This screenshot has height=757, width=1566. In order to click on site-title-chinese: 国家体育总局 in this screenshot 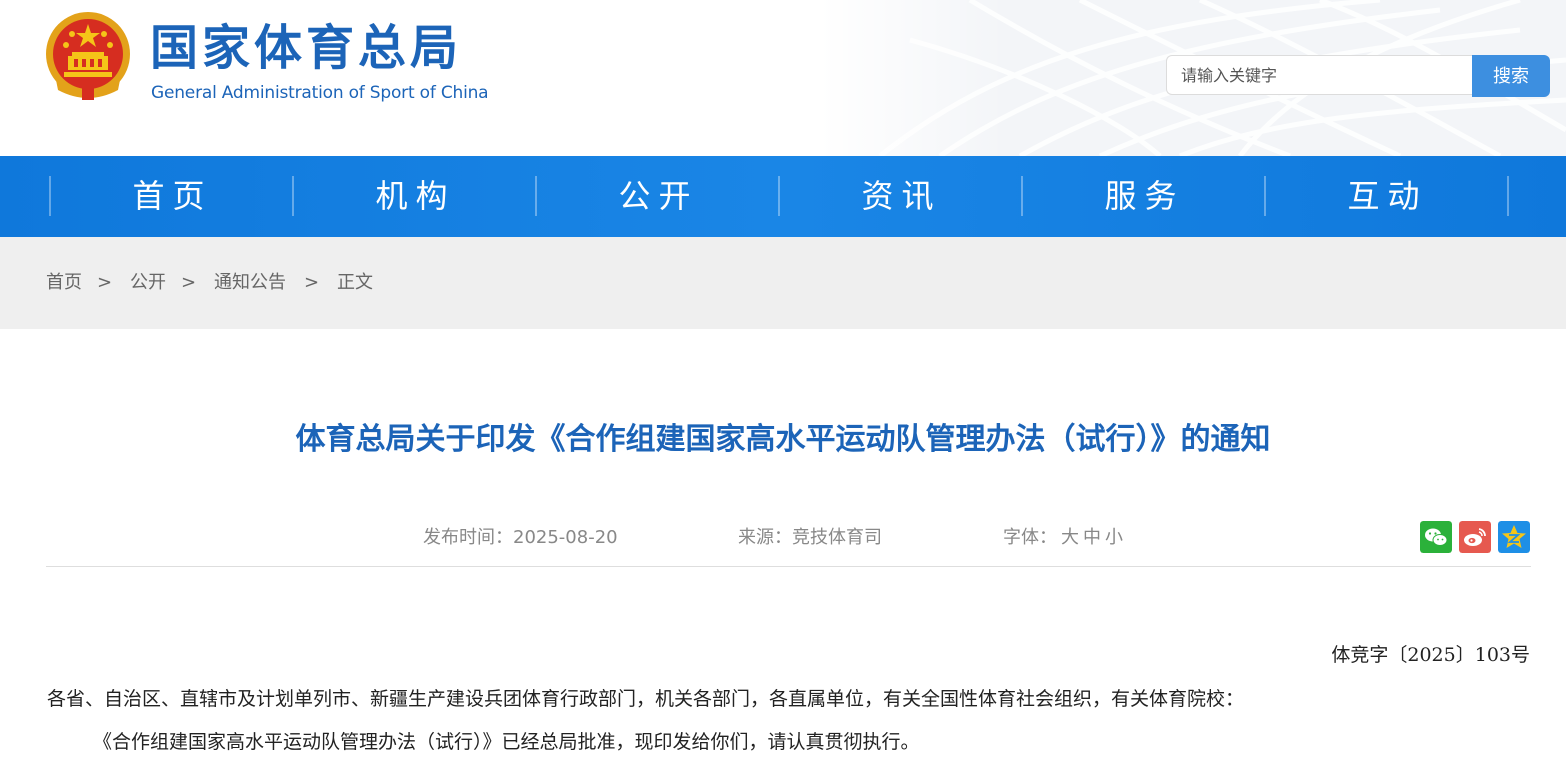, I will do `click(306, 48)`.